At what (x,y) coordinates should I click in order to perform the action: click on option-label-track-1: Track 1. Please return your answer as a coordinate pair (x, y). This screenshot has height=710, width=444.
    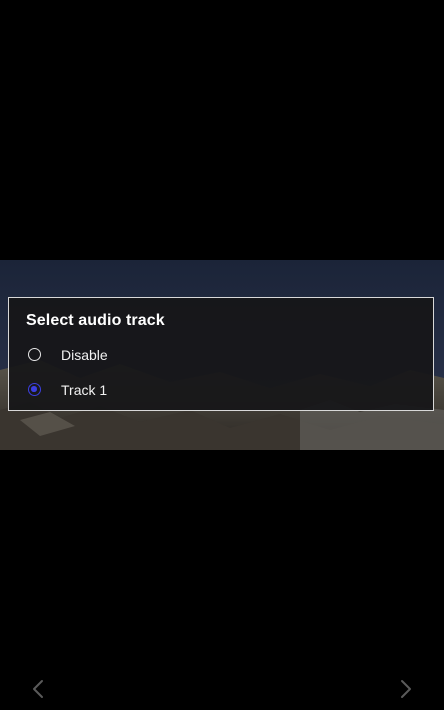
    Looking at the image, I should click on (84, 390).